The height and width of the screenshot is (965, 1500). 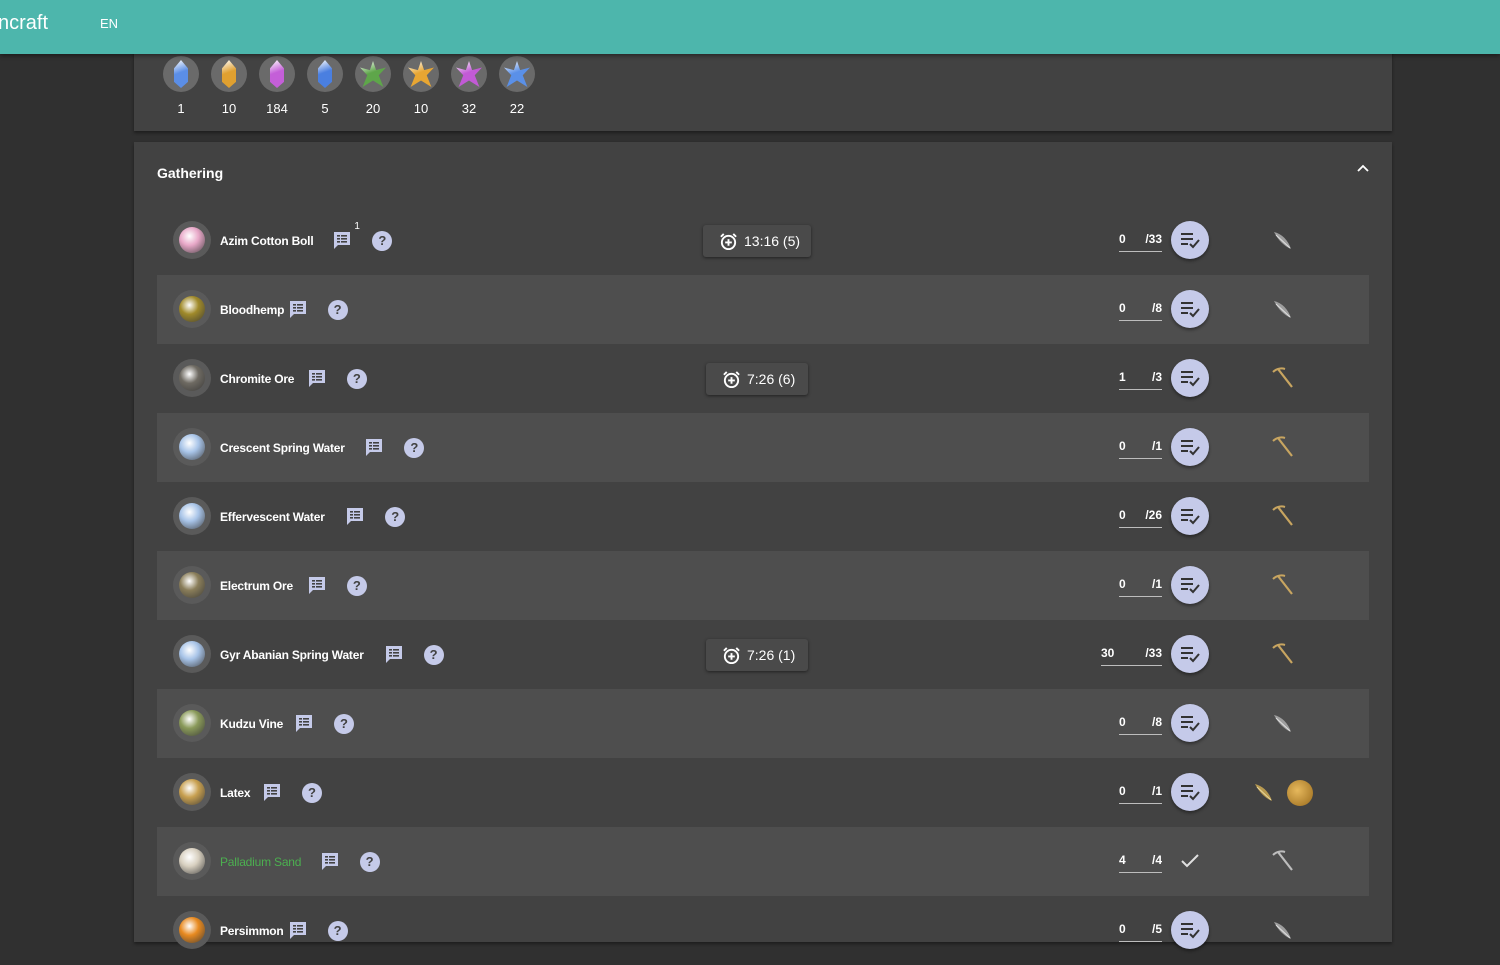 What do you see at coordinates (267, 241) in the screenshot?
I see `item-name: Azim Cotton Boll` at bounding box center [267, 241].